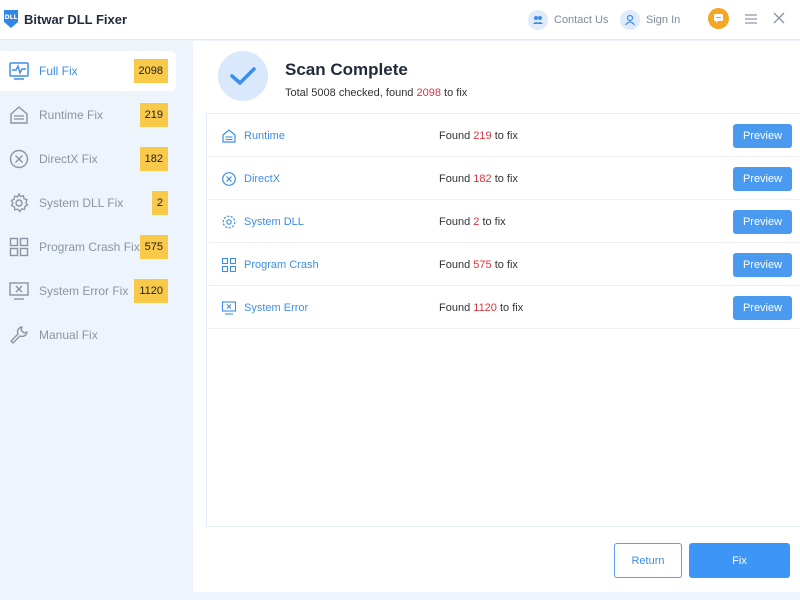 The image size is (800, 600). What do you see at coordinates (482, 265) in the screenshot?
I see `found-count: 575` at bounding box center [482, 265].